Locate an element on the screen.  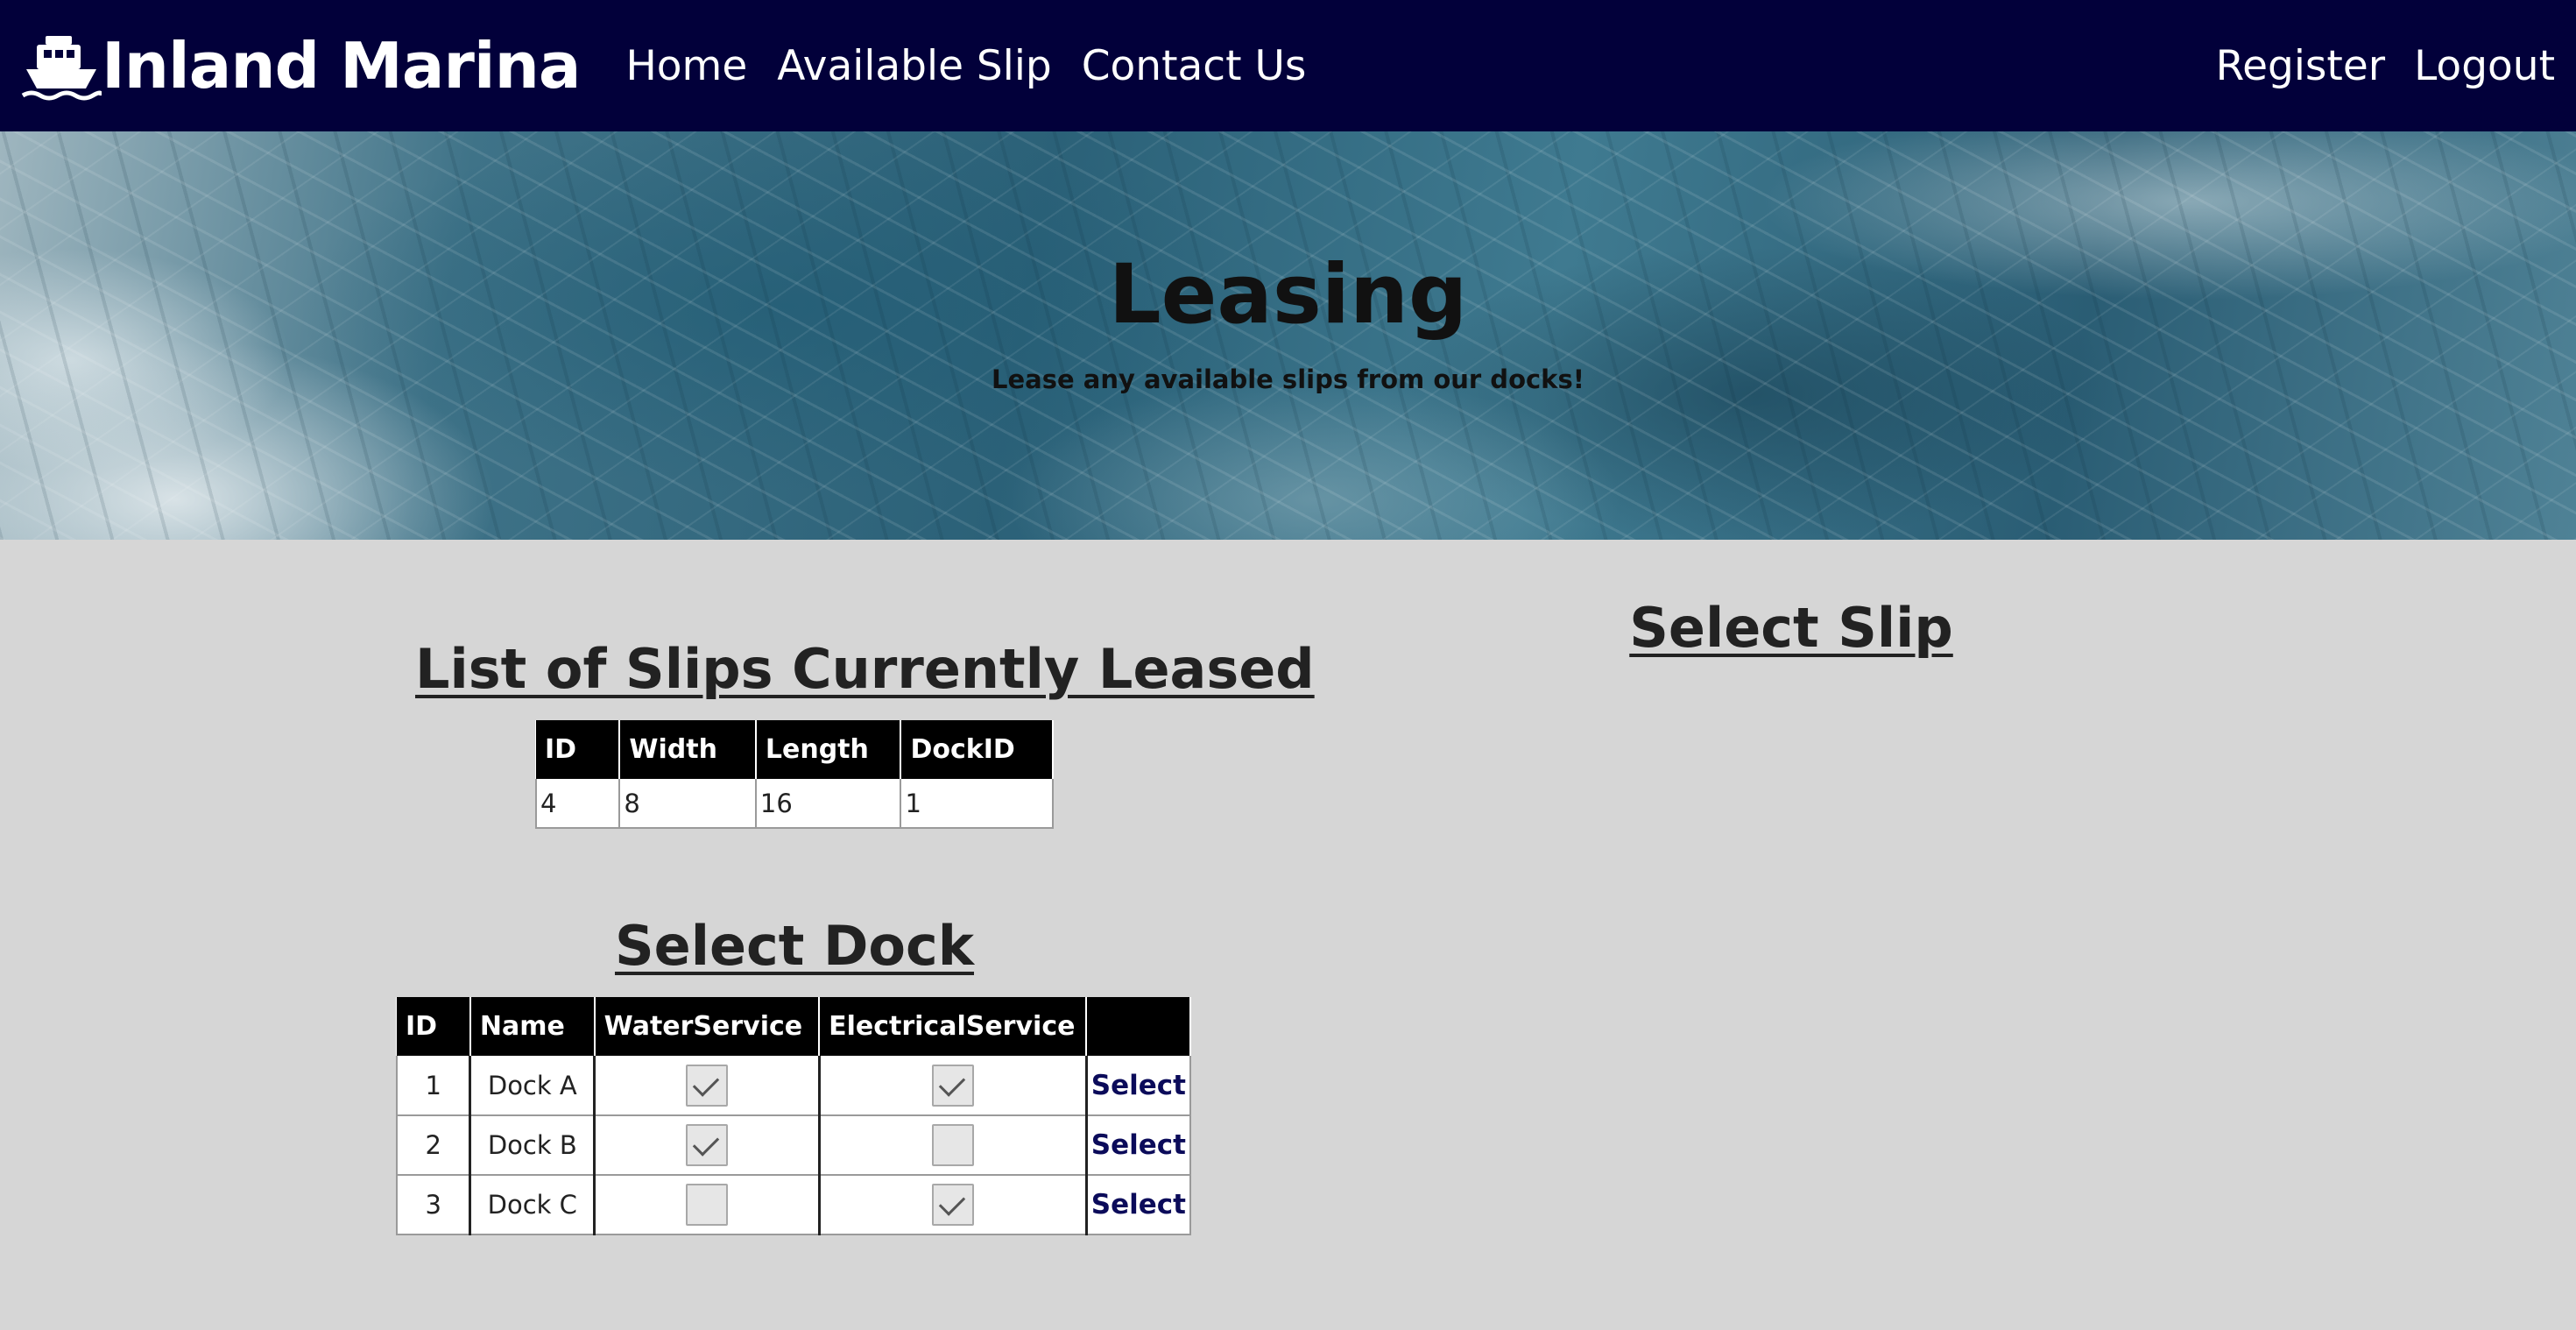
nav-account-links: Register Logout is located at coordinates (2371, 66).